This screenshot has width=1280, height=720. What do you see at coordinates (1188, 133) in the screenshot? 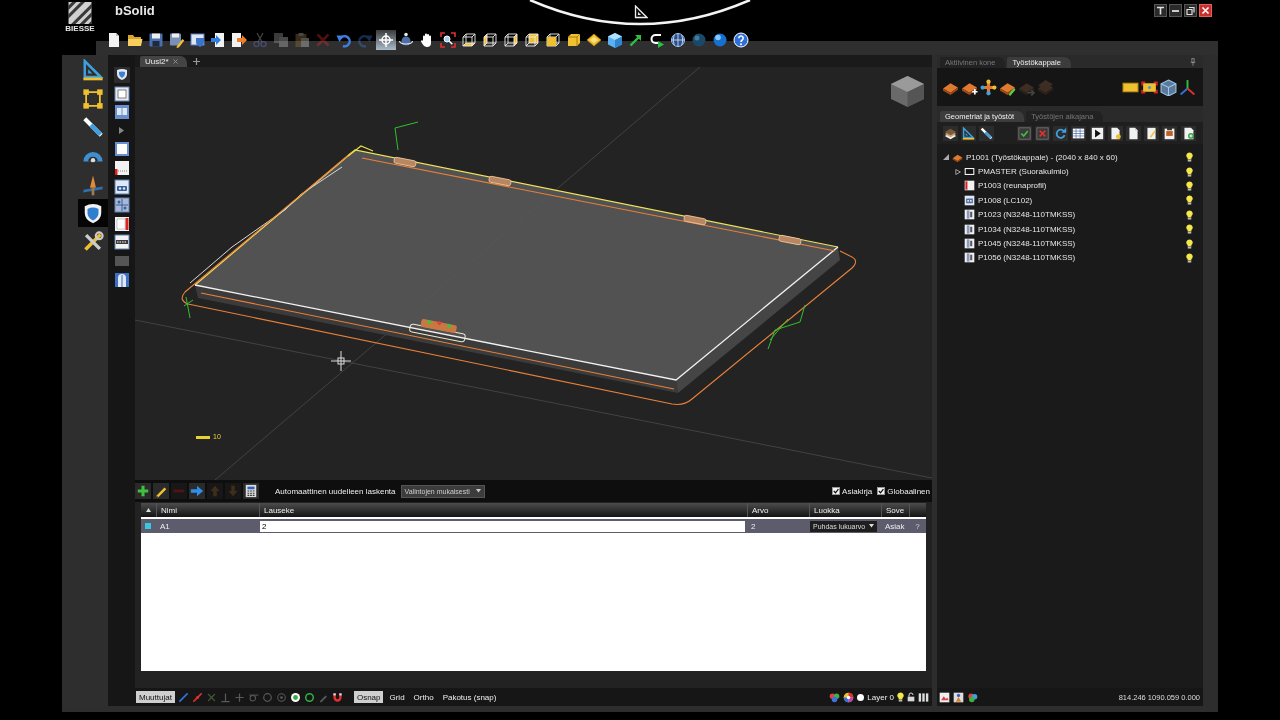
I see `document-add-icon` at bounding box center [1188, 133].